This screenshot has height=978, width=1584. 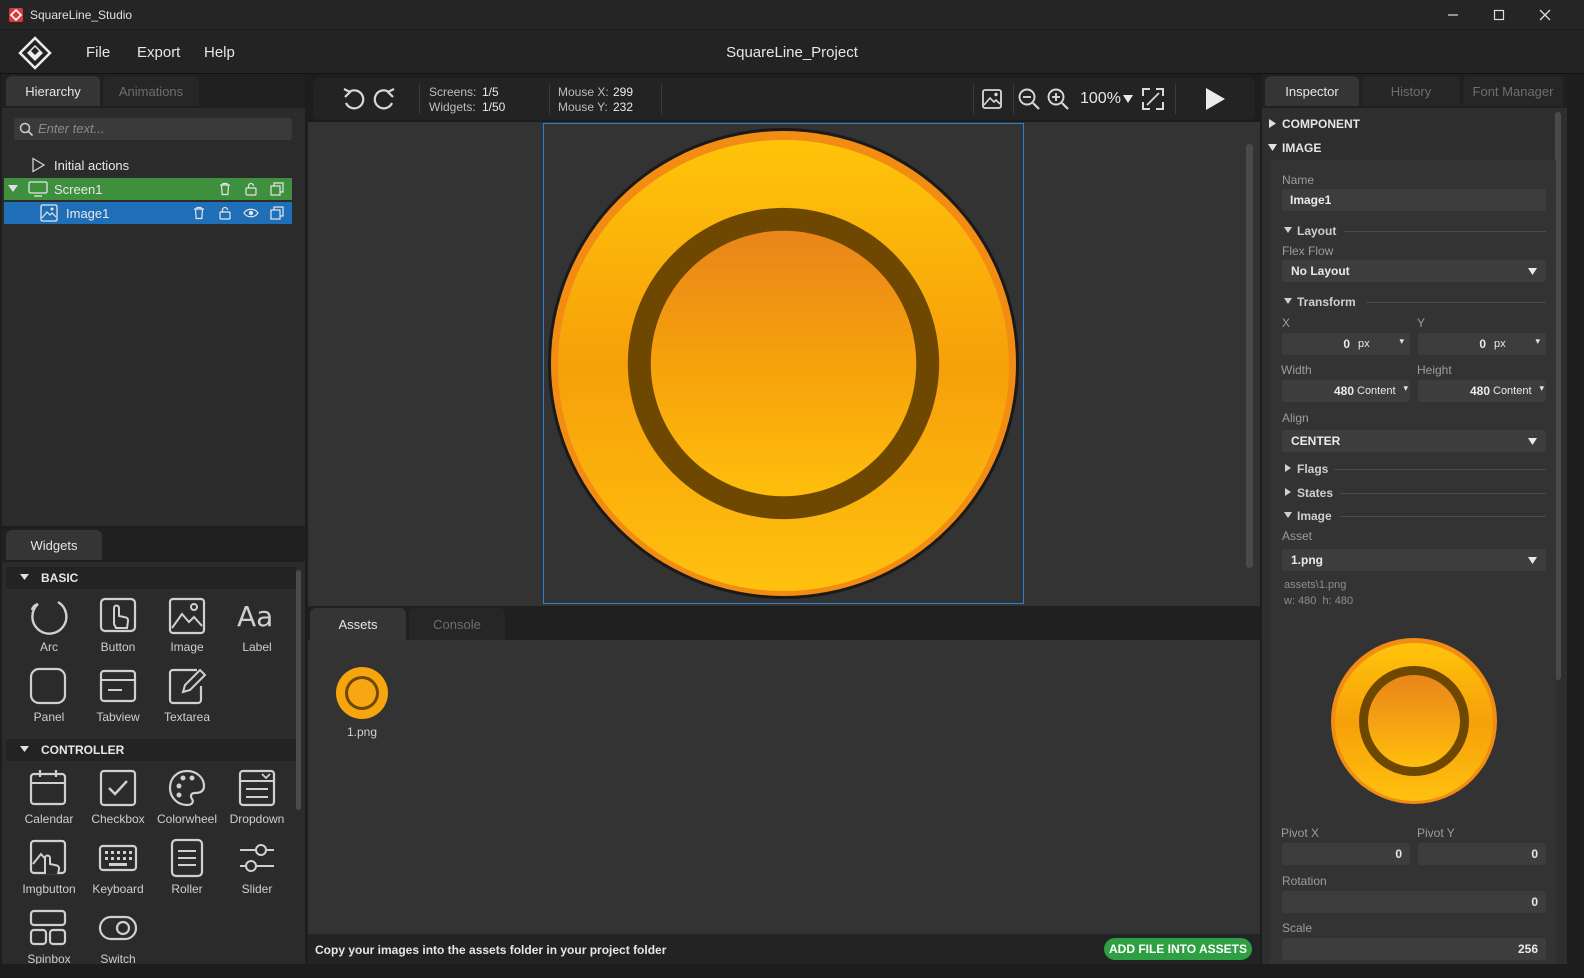 What do you see at coordinates (35, 53) in the screenshot?
I see `squareline-logo-icon` at bounding box center [35, 53].